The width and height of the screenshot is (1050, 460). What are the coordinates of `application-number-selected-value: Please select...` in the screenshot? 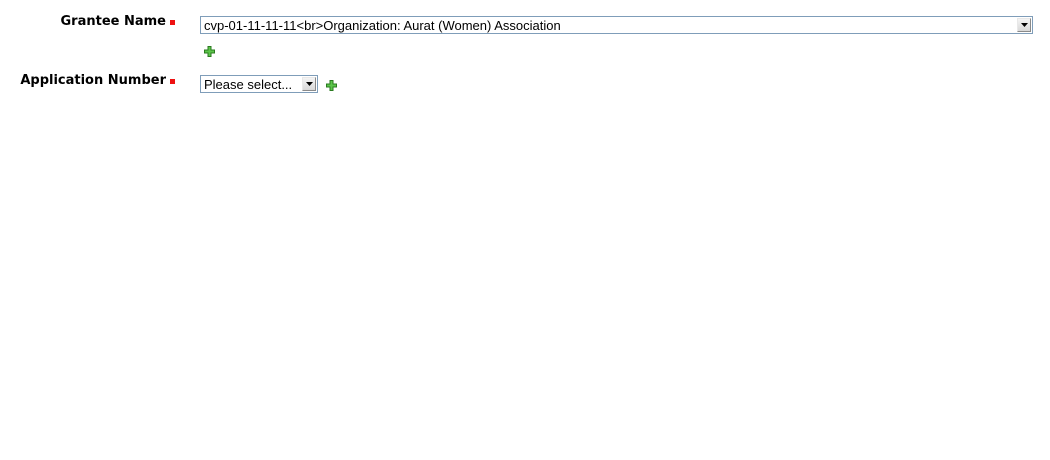 It's located at (248, 84).